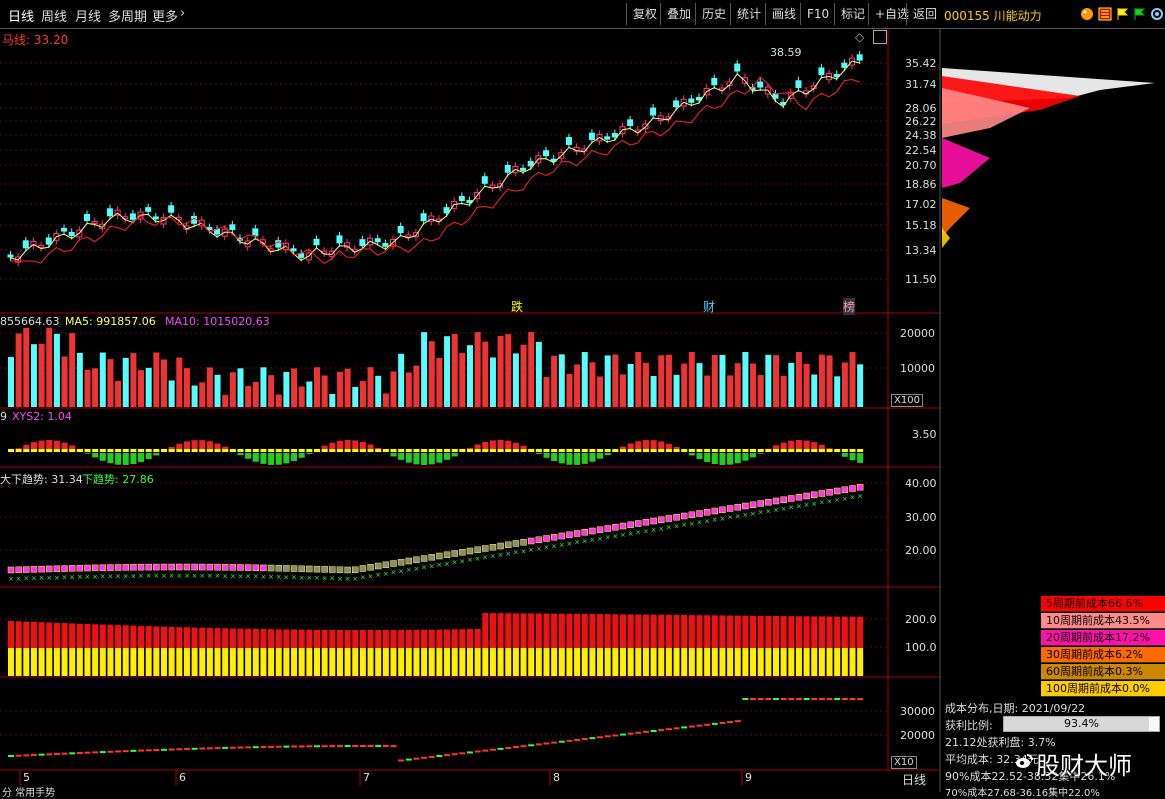  What do you see at coordinates (748, 14) in the screenshot?
I see `statistics-button: 统计` at bounding box center [748, 14].